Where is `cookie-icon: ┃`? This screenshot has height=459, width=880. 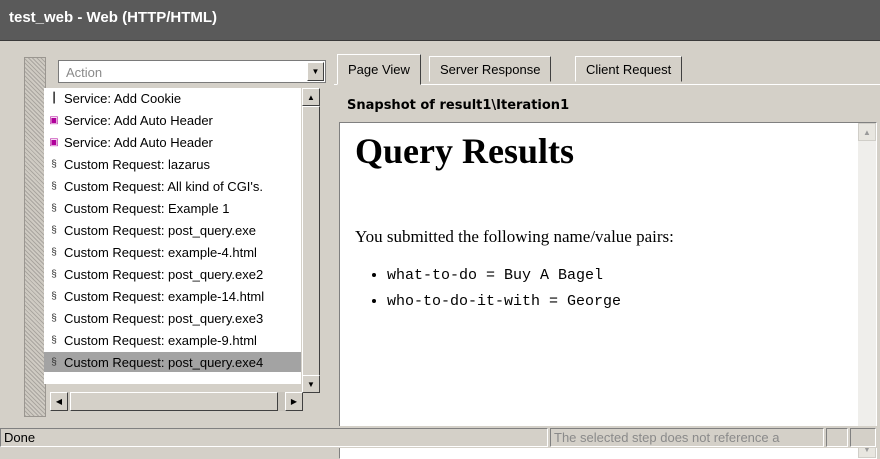
cookie-icon: ┃ is located at coordinates (54, 98).